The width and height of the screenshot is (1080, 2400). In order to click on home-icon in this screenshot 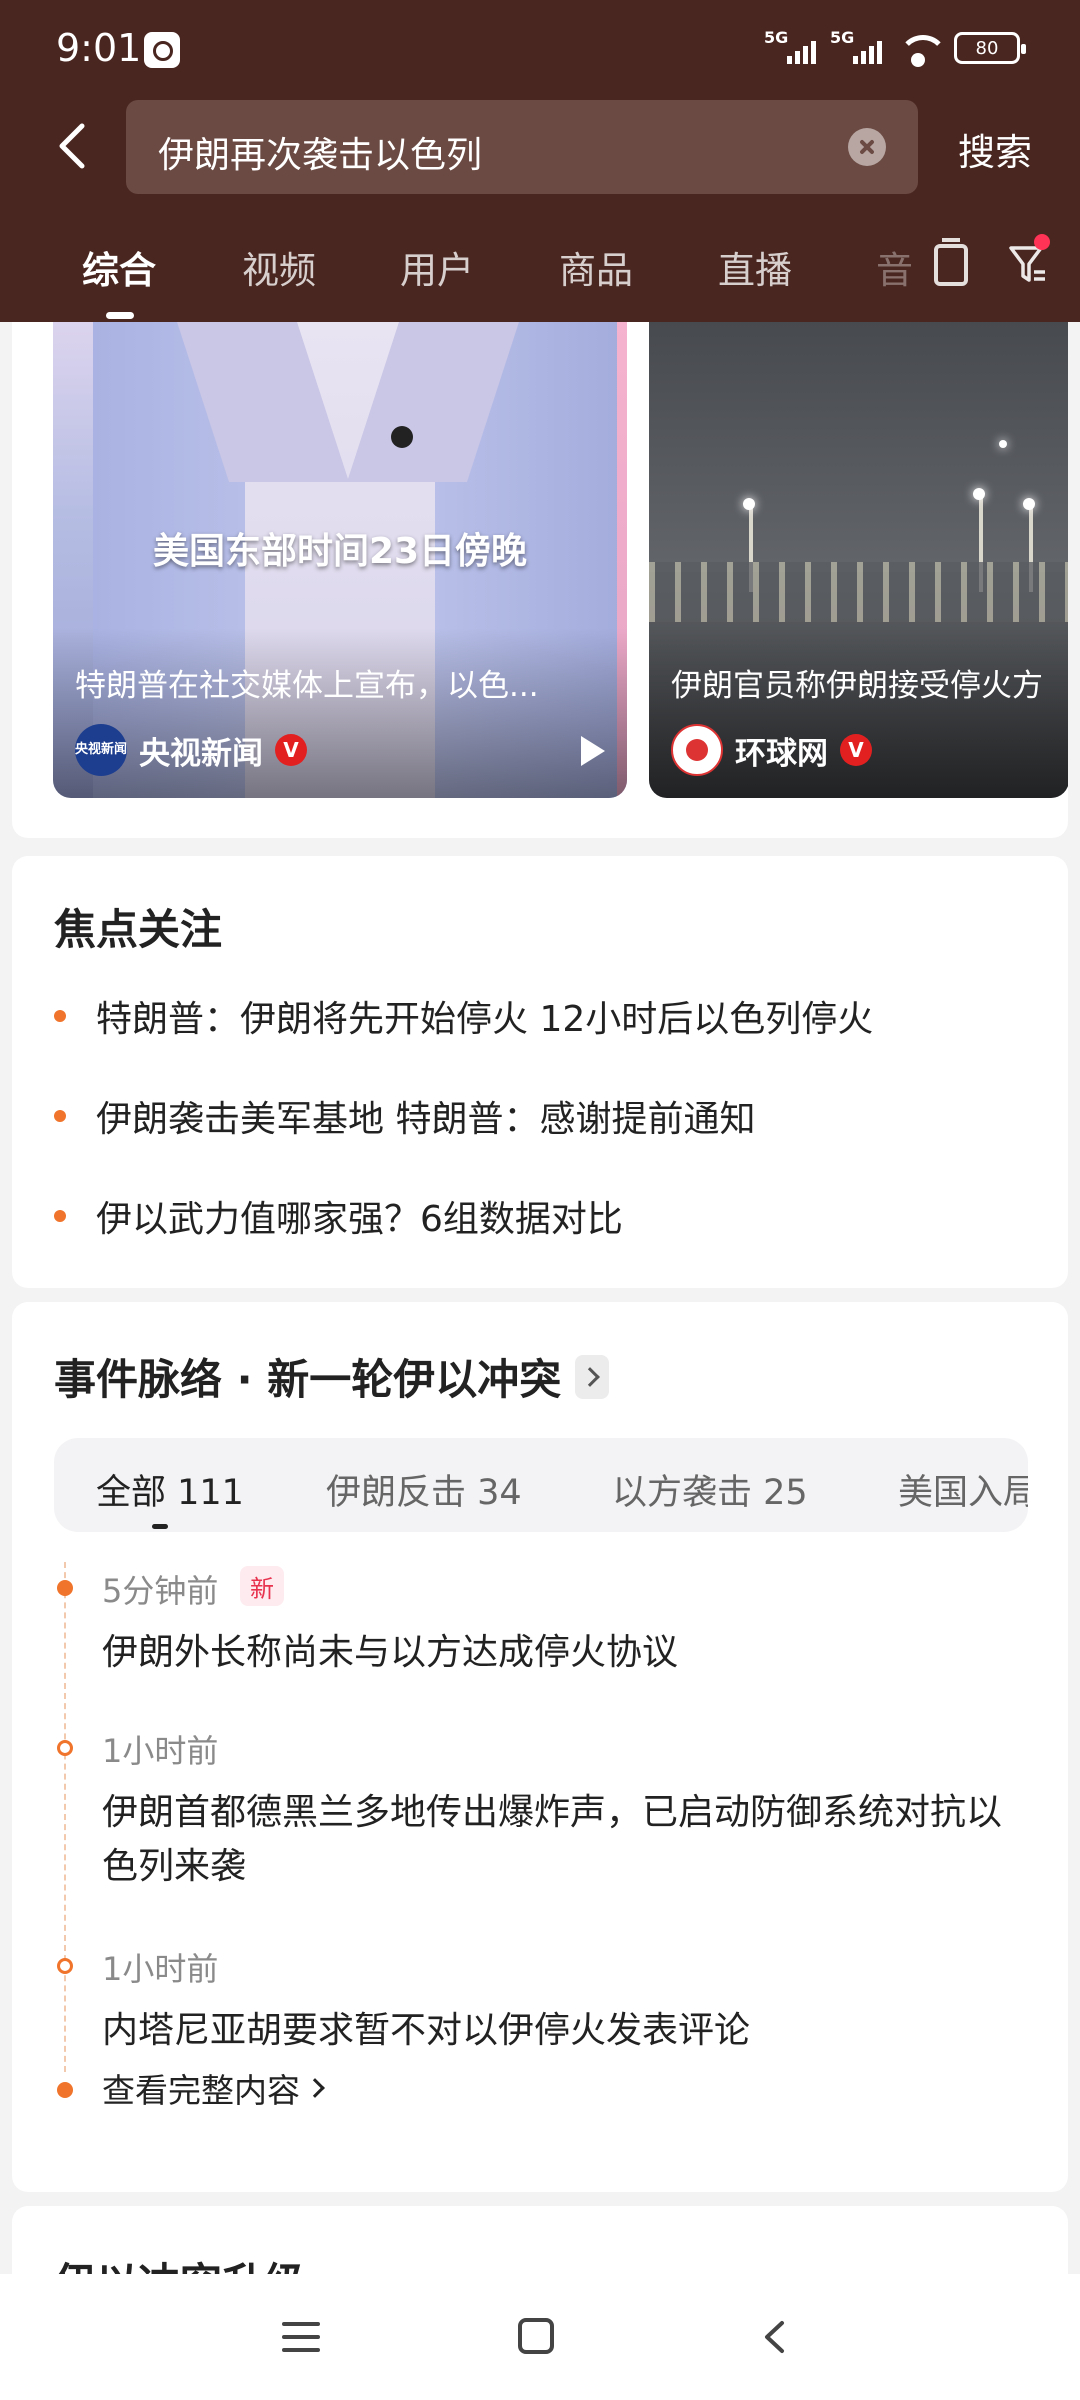, I will do `click(536, 2336)`.